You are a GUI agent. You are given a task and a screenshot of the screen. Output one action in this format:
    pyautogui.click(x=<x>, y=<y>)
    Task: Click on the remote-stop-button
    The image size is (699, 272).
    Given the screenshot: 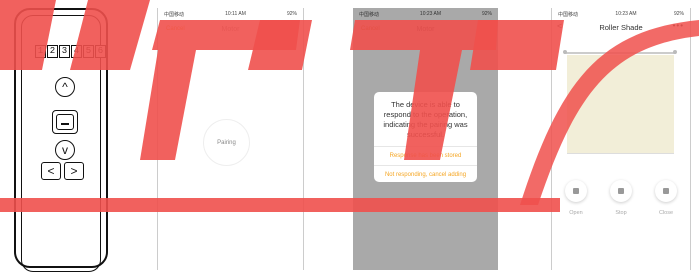 What is the action you would take?
    pyautogui.click(x=65, y=122)
    